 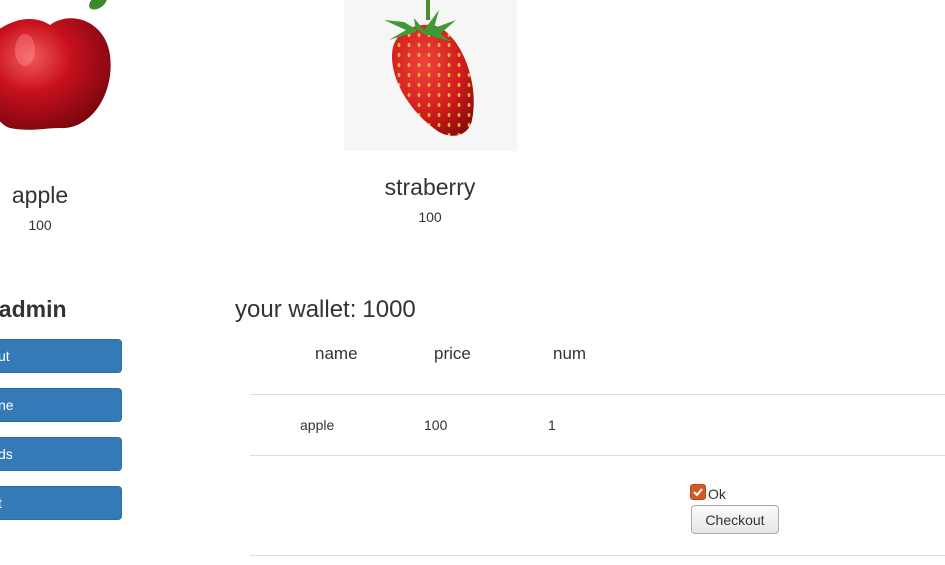 I want to click on product-card-apple: apple 100, so click(x=70, y=116).